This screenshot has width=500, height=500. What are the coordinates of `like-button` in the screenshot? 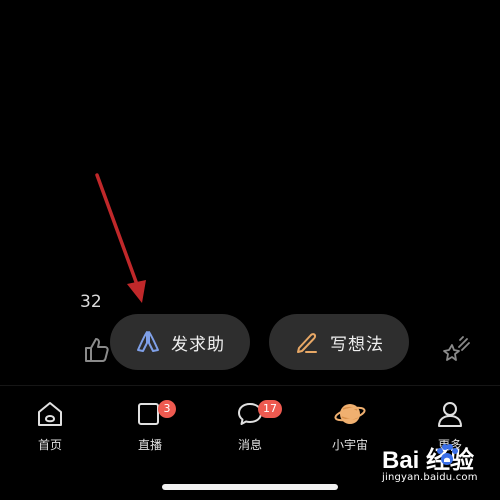 It's located at (97, 350).